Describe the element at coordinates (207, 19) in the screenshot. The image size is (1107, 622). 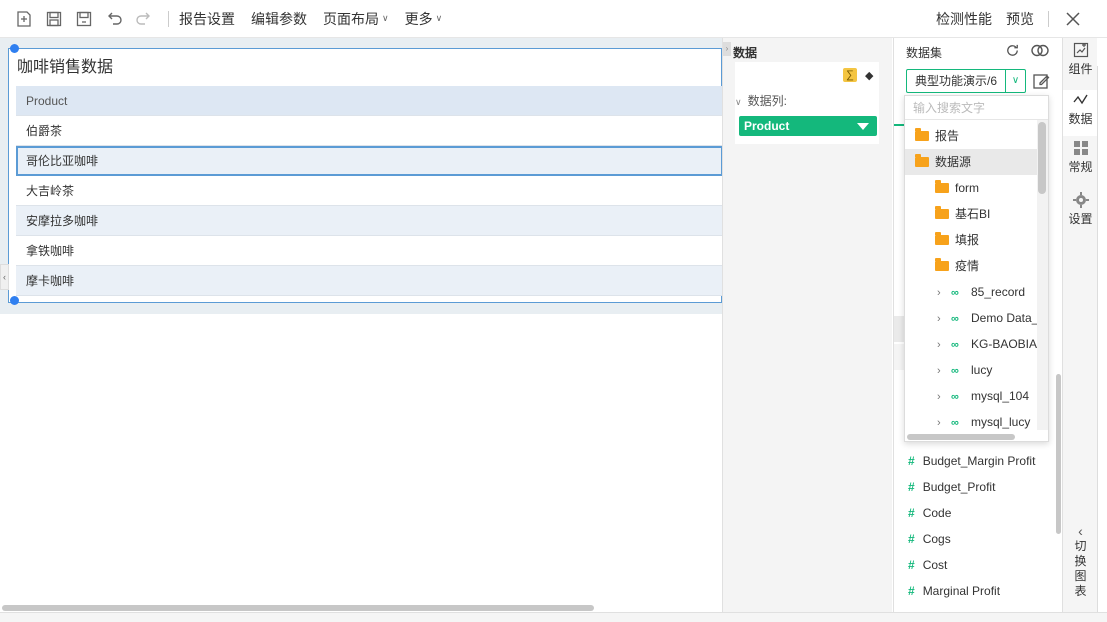
I see `menu-report-settings: 报告设置` at that location.